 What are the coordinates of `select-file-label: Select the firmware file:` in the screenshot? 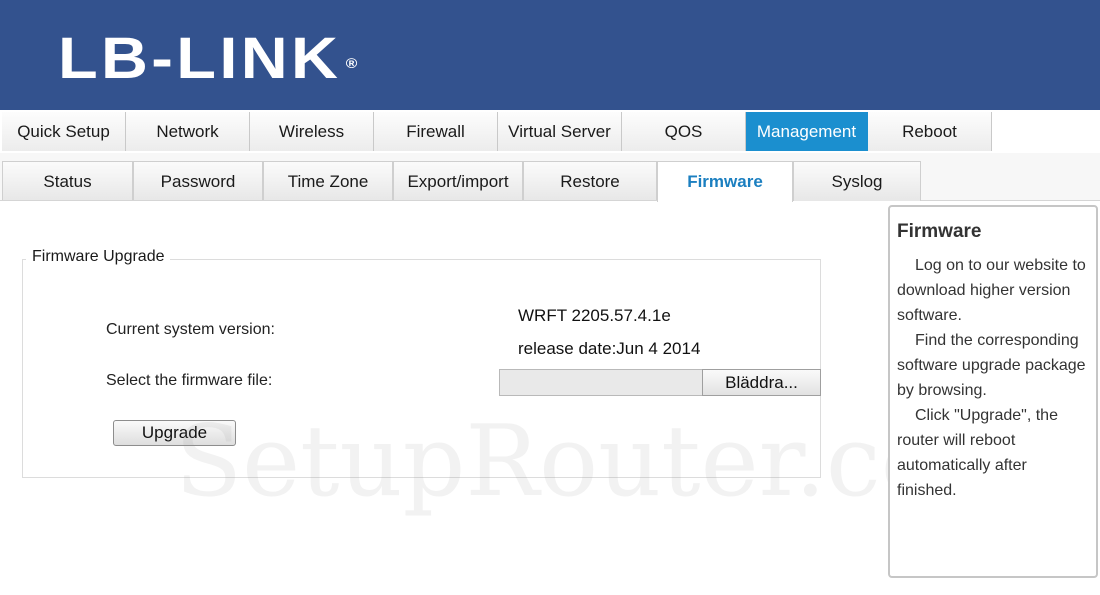 It's located at (189, 380).